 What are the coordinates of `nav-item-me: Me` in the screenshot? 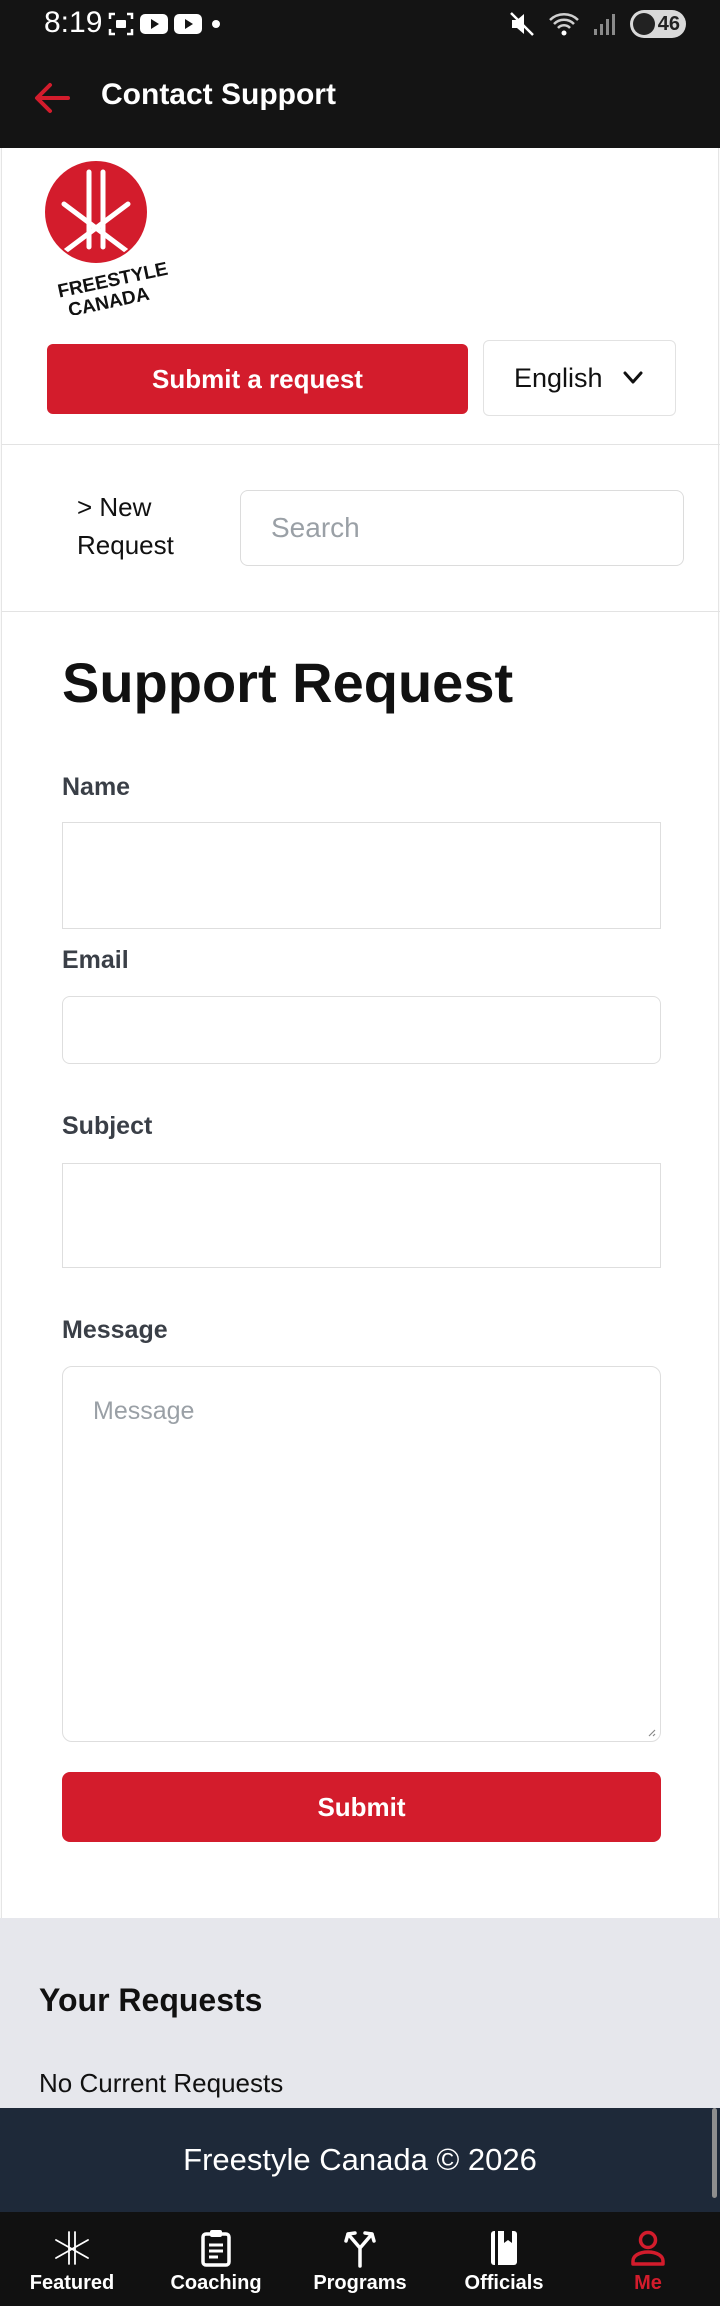 It's located at (648, 2259).